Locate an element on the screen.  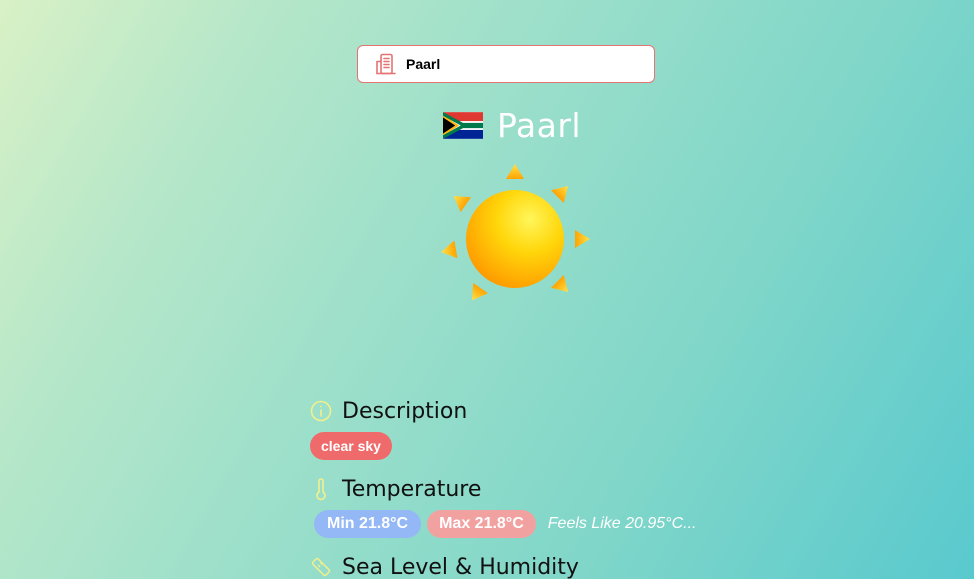
sea-level-section: Sea Level & Humidity is located at coordinates (444, 565).